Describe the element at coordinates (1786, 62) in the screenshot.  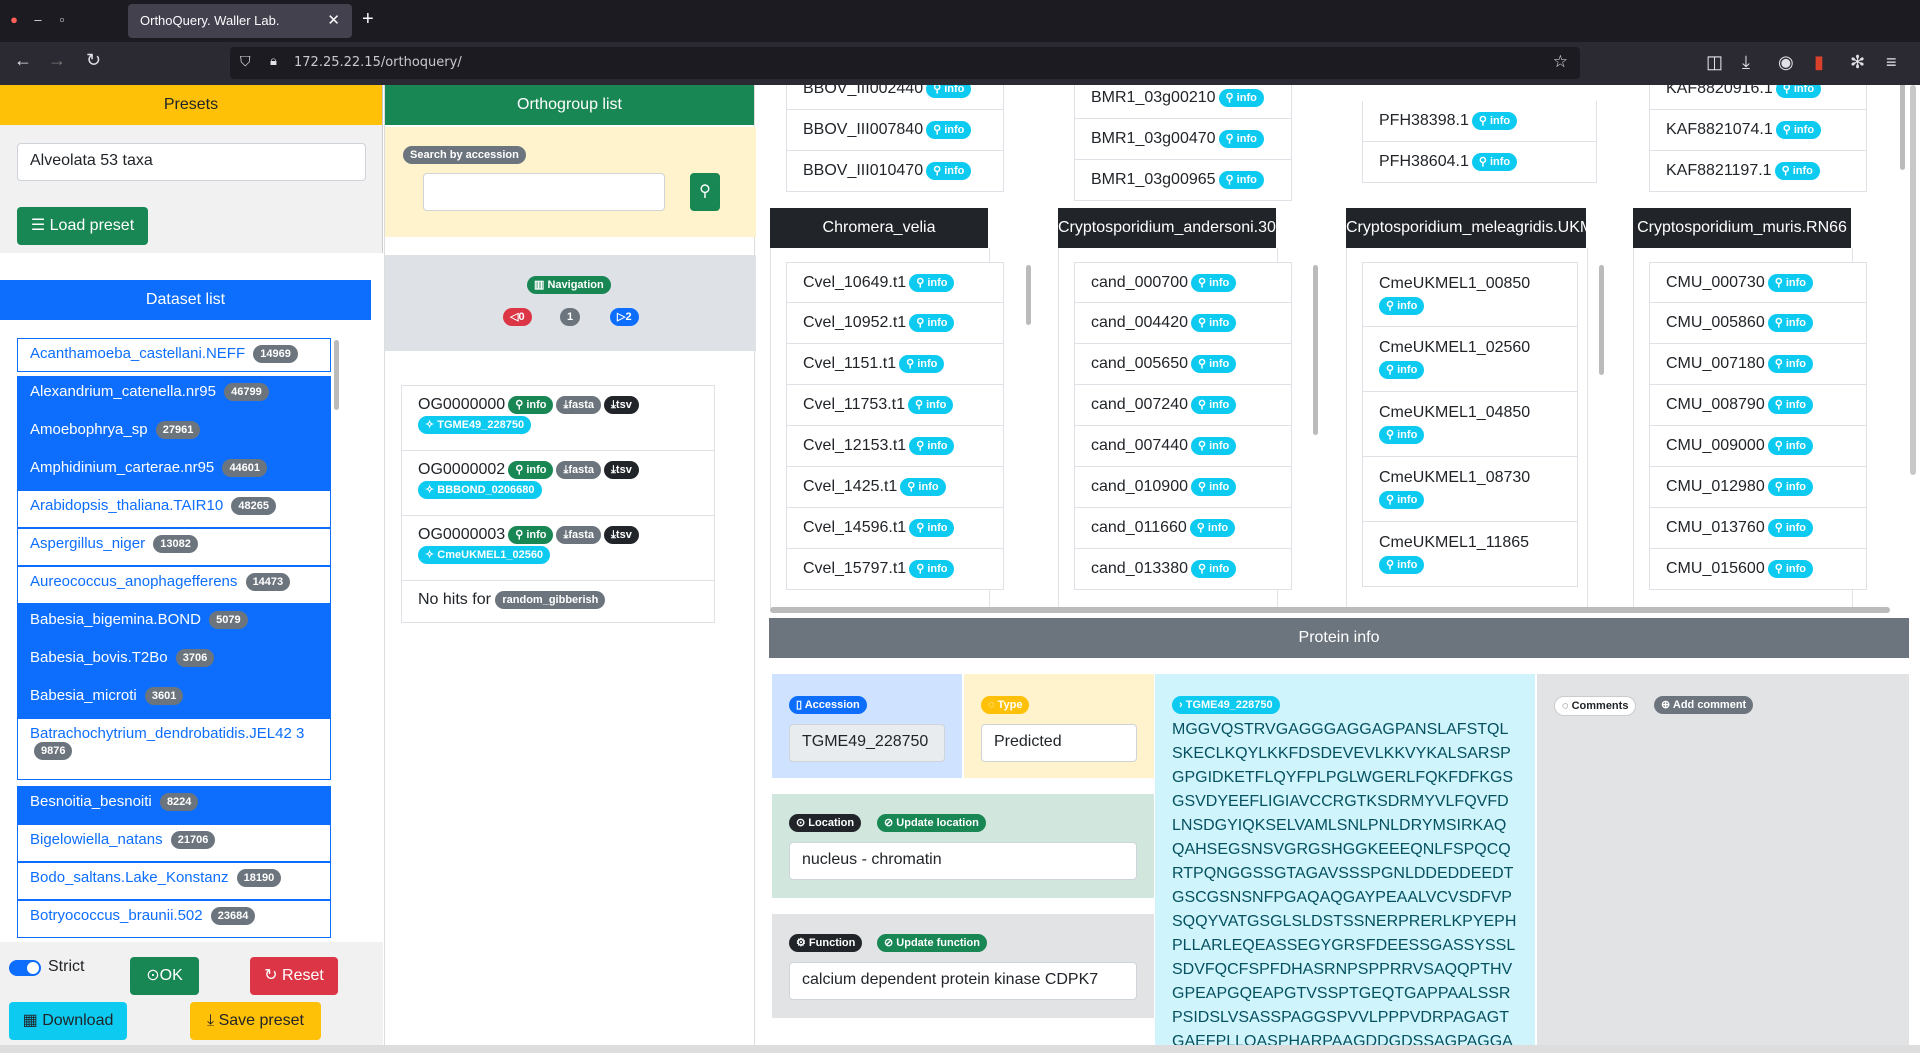
I see `profile-icon: ◉` at that location.